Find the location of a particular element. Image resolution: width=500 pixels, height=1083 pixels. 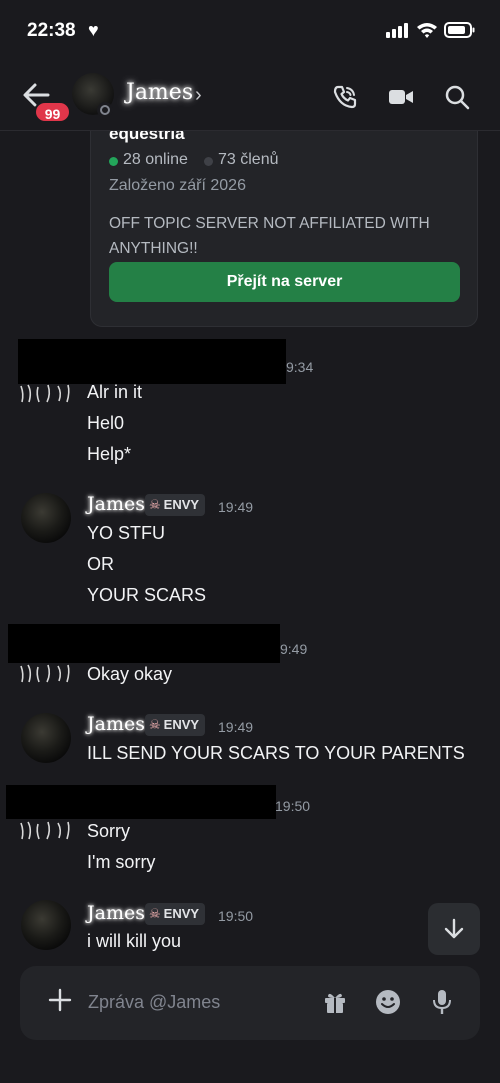

mic-icon is located at coordinates (442, 1002).